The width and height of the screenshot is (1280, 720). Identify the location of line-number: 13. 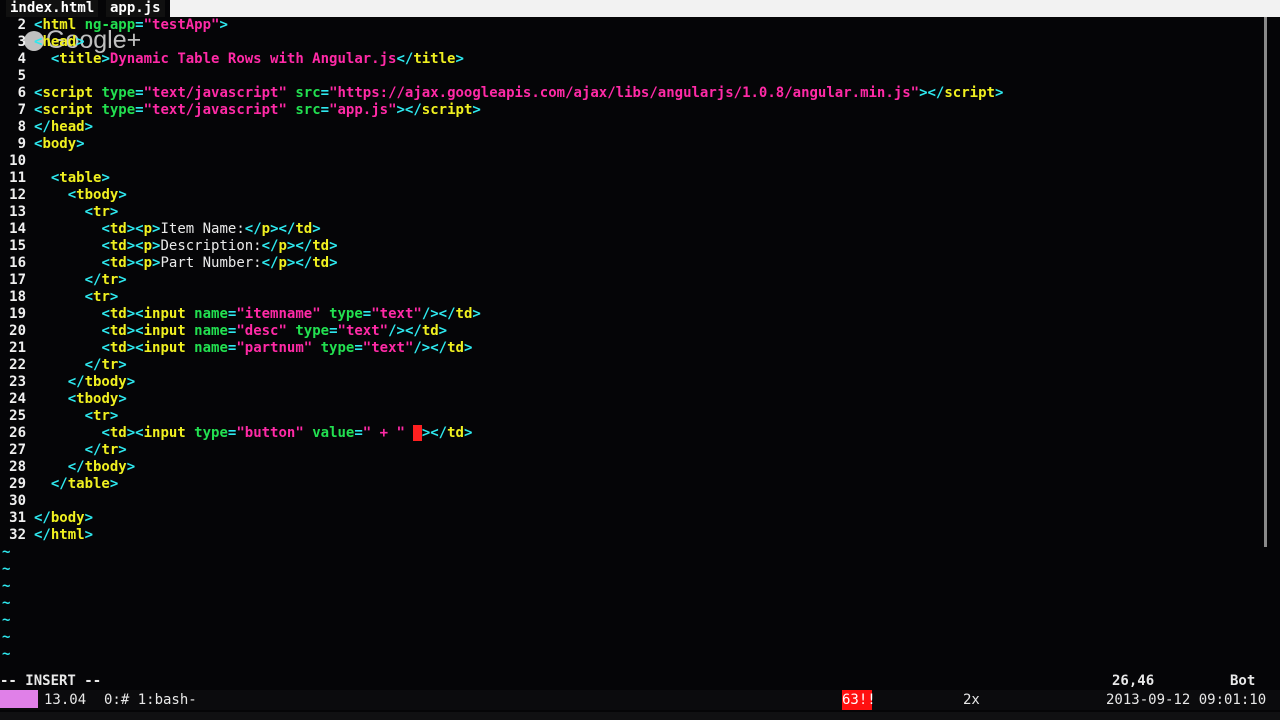
(17, 212).